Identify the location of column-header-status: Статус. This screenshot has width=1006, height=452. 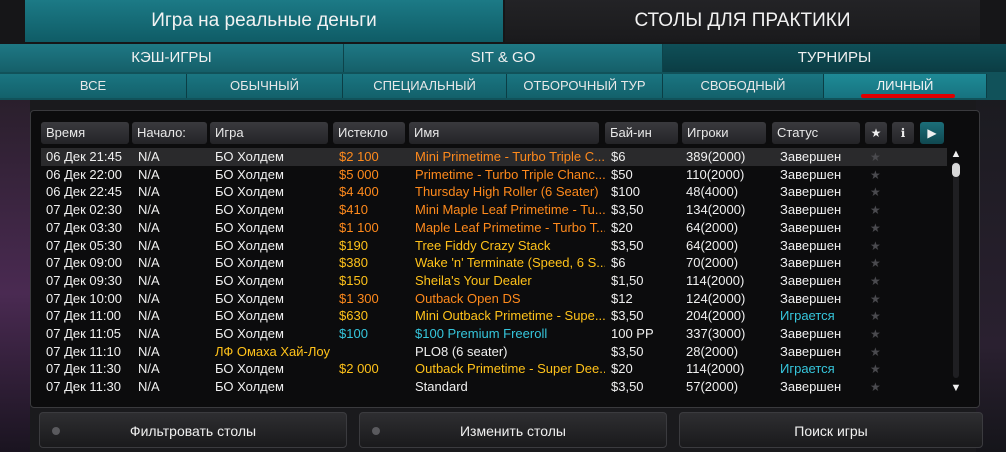
(816, 133).